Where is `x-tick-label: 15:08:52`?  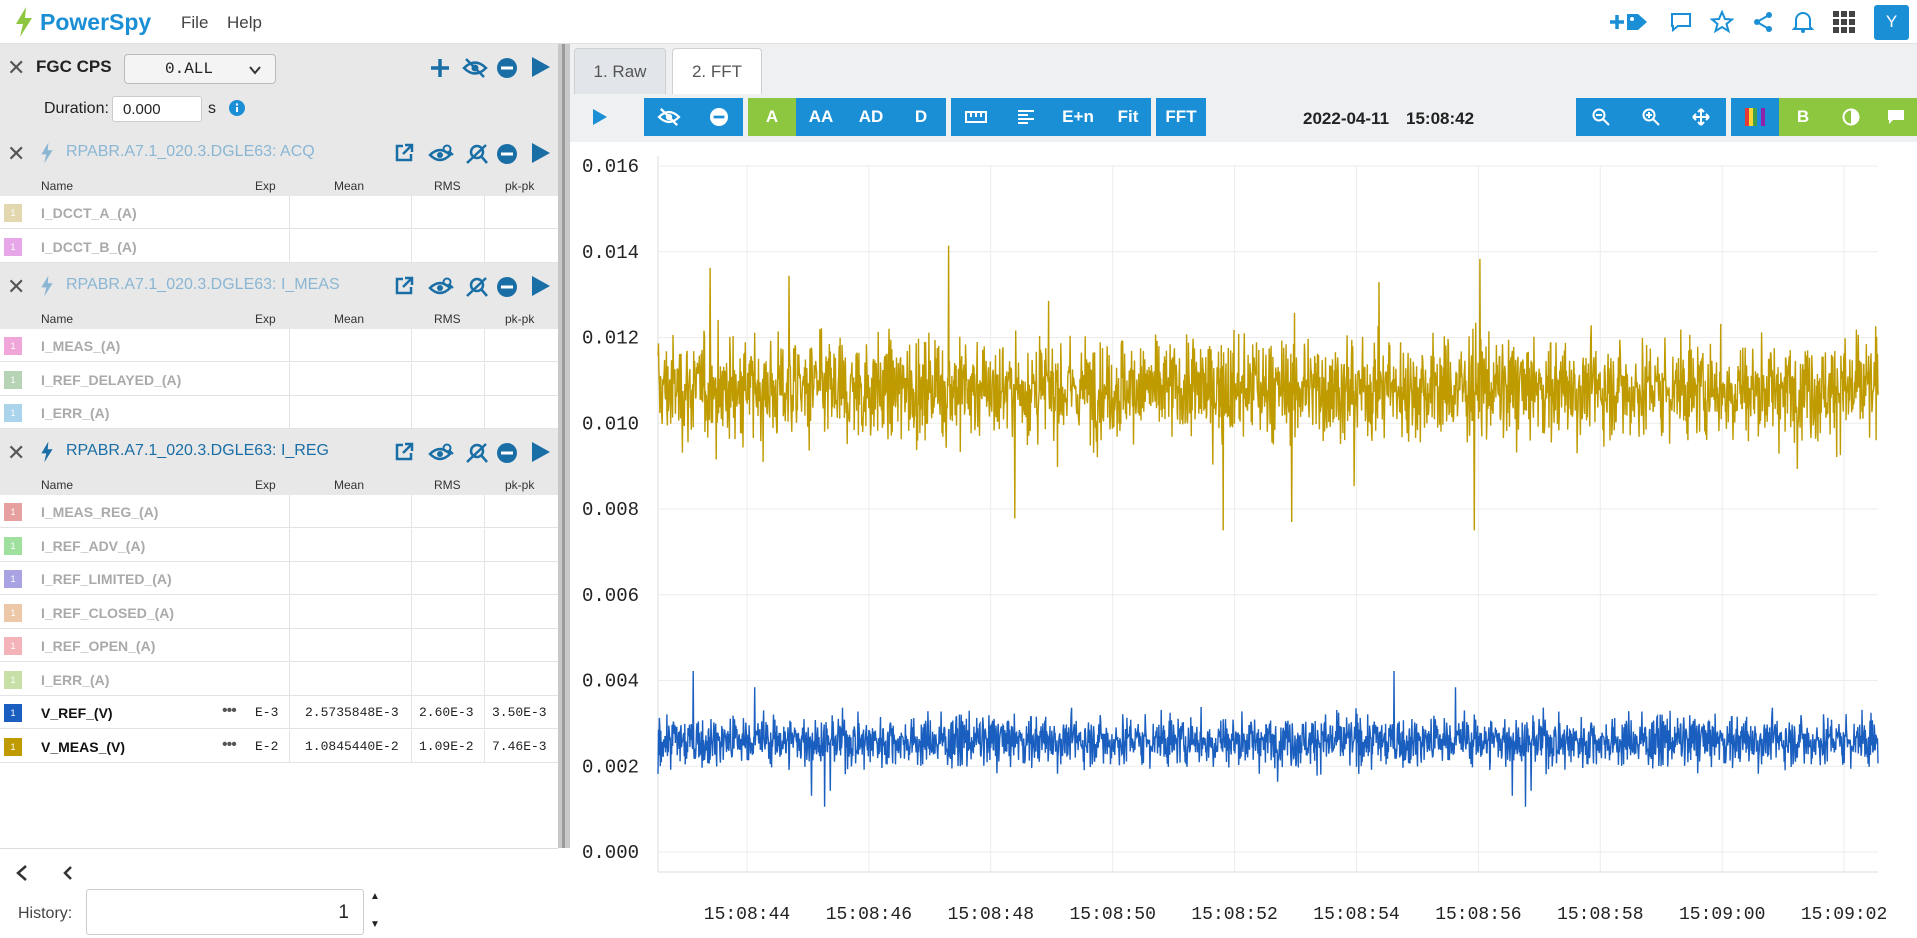 x-tick-label: 15:08:52 is located at coordinates (1234, 915).